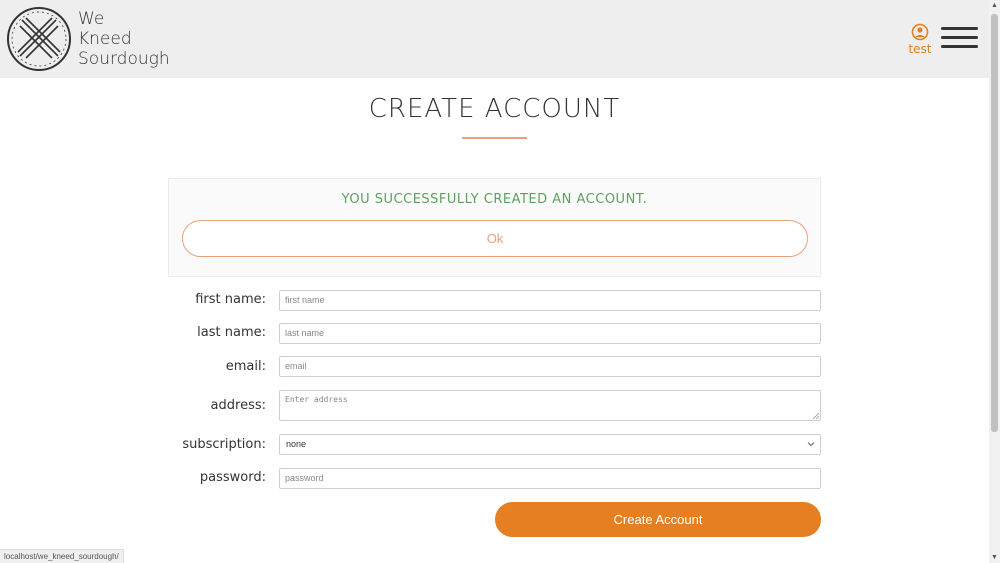 This screenshot has width=1000, height=563. I want to click on crossed-whisks-logo-icon, so click(39, 39).